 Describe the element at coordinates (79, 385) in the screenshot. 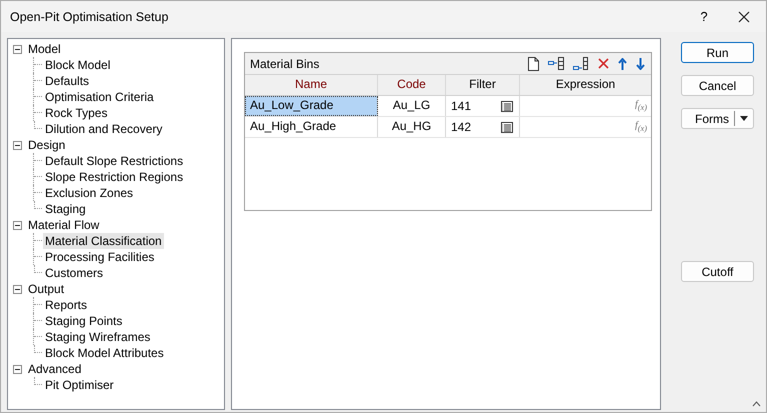

I see `tree-item: Pit Optimiser` at that location.